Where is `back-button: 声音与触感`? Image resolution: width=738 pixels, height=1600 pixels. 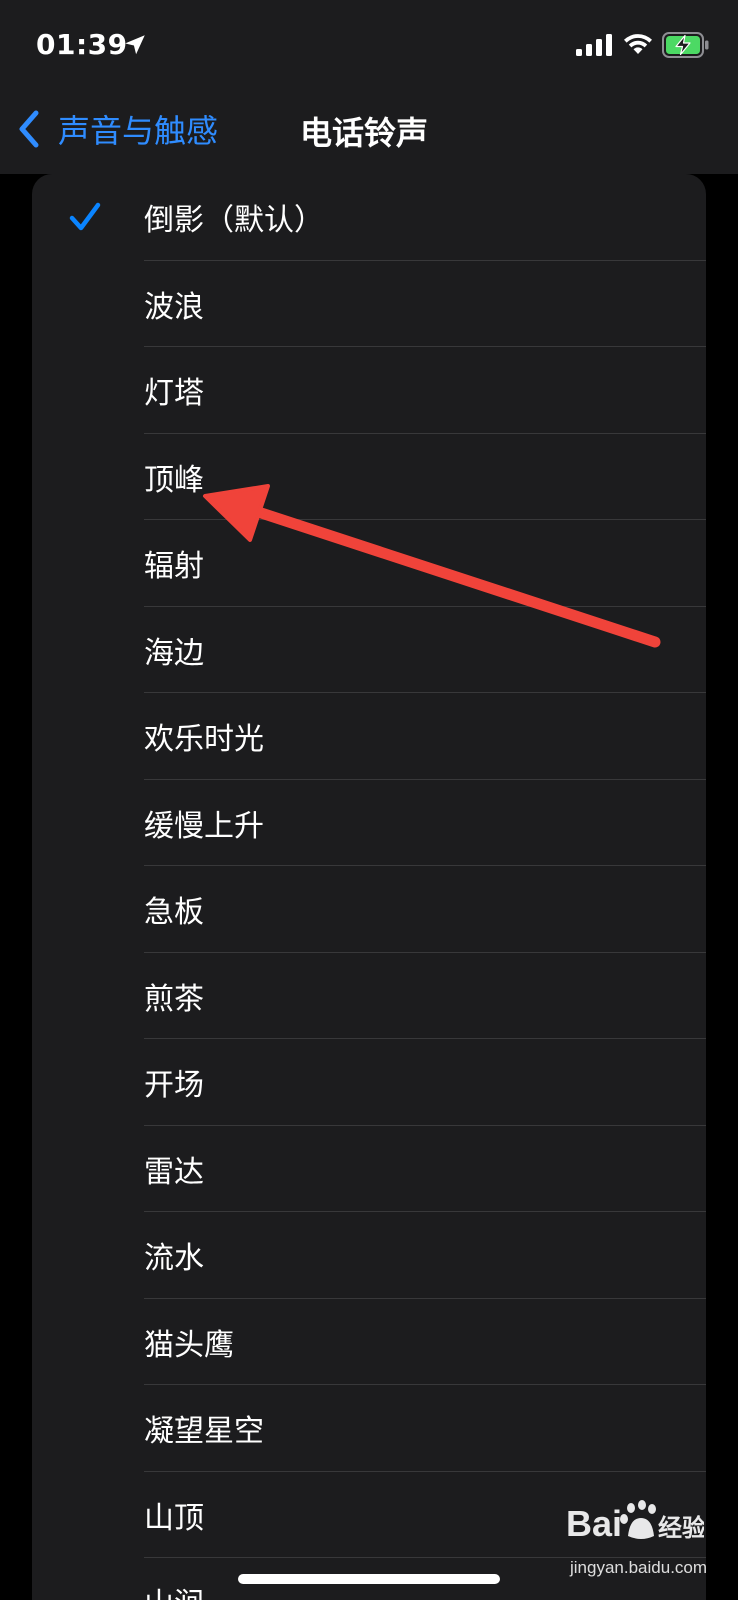 back-button: 声音与触感 is located at coordinates (116, 129).